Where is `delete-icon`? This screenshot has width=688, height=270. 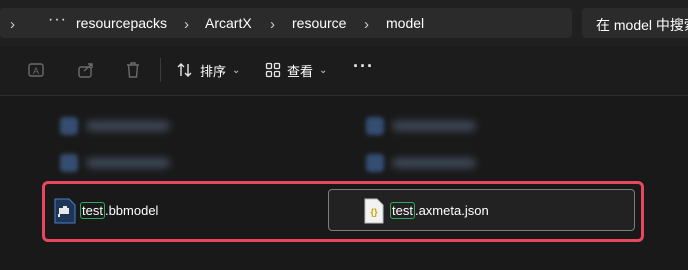
delete-icon is located at coordinates (133, 70).